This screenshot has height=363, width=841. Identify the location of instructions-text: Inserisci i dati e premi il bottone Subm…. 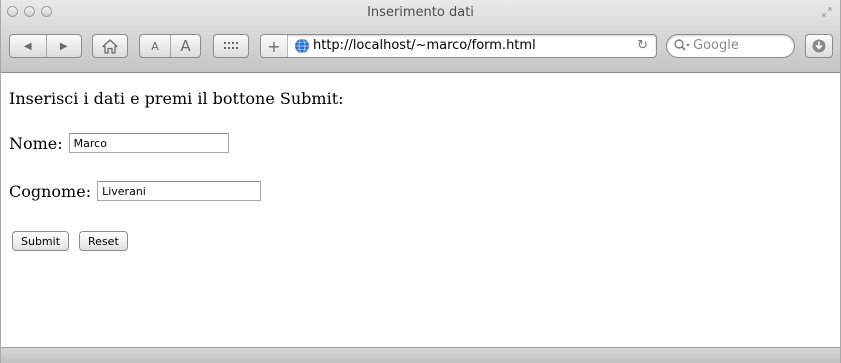
(176, 98).